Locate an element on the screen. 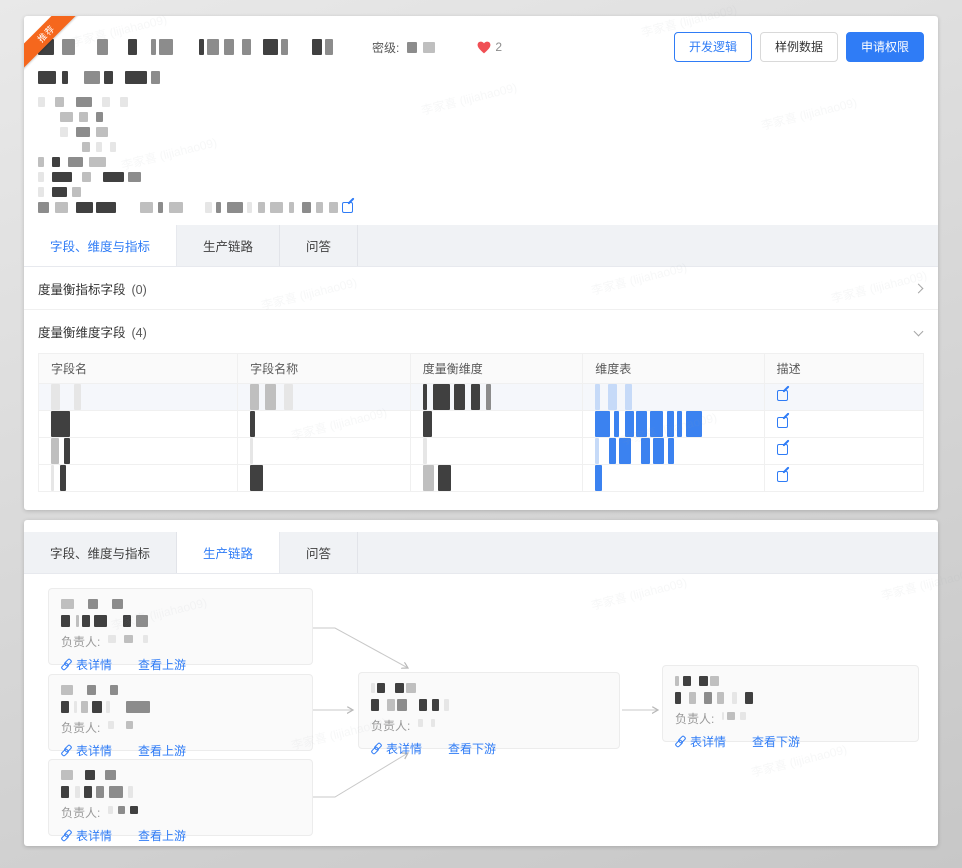  security-level-label: 密级: is located at coordinates (386, 47).